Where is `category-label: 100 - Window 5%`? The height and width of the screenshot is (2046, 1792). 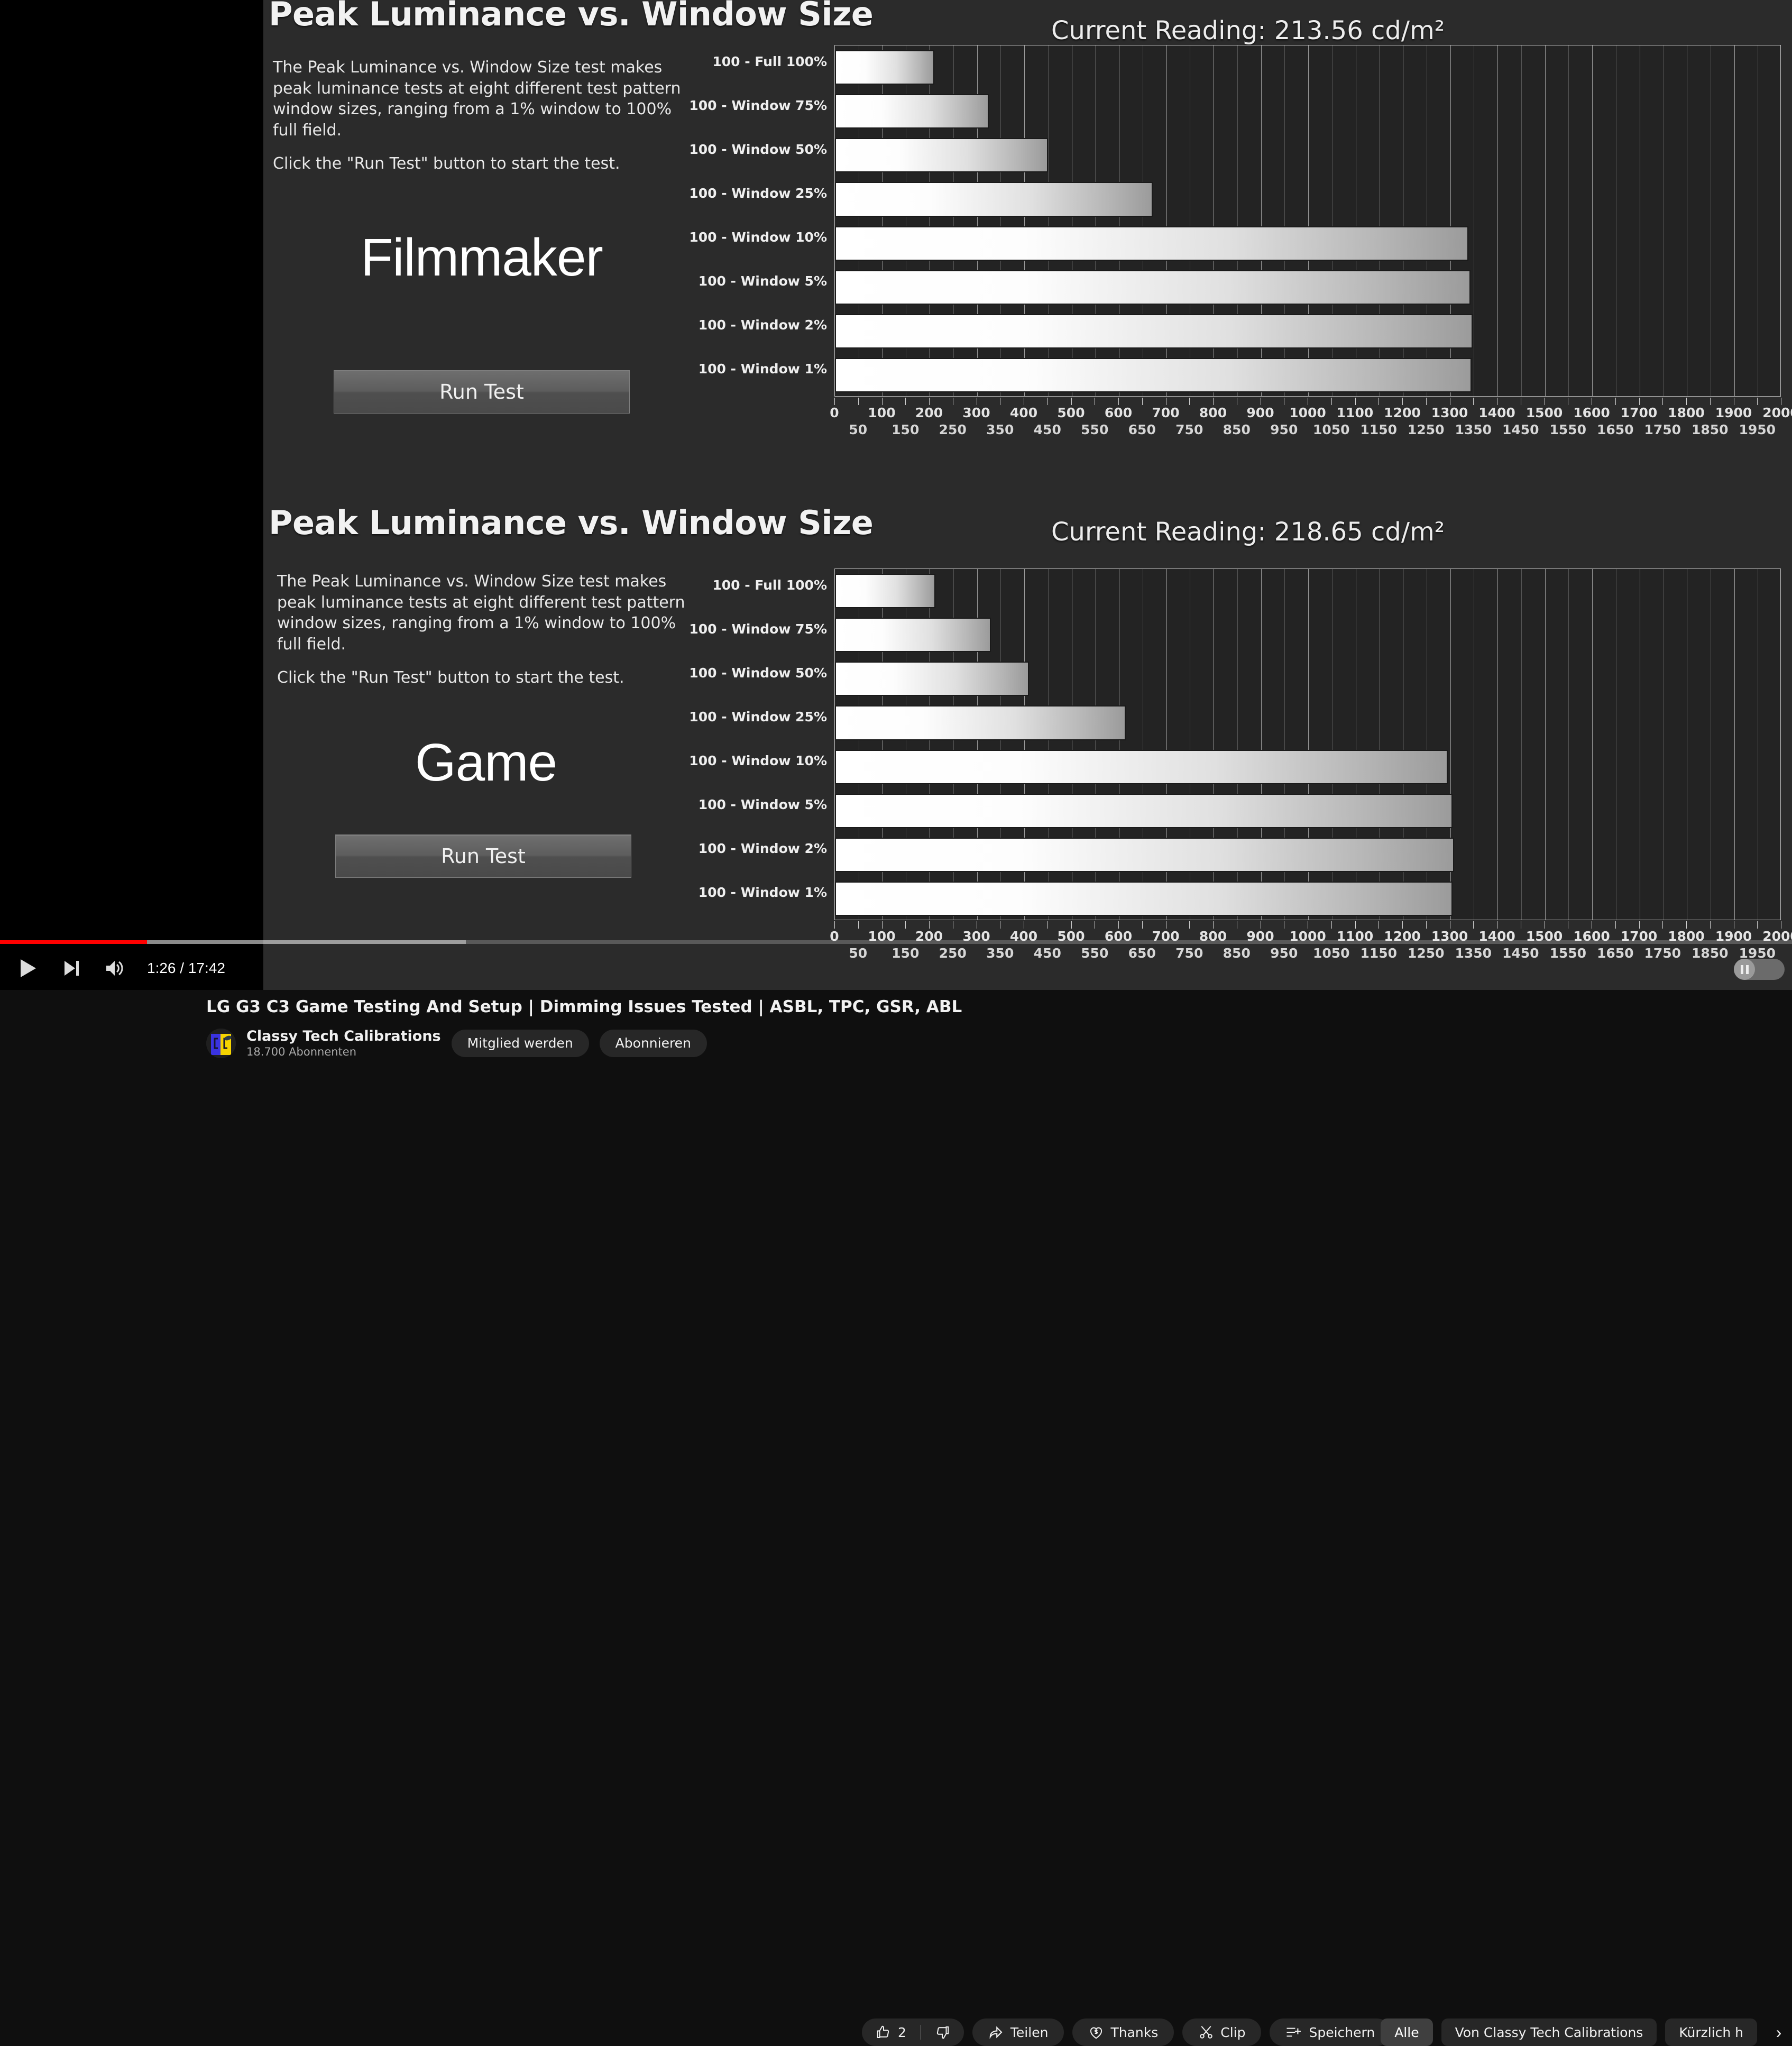
category-label: 100 - Window 5% is located at coordinates (762, 281).